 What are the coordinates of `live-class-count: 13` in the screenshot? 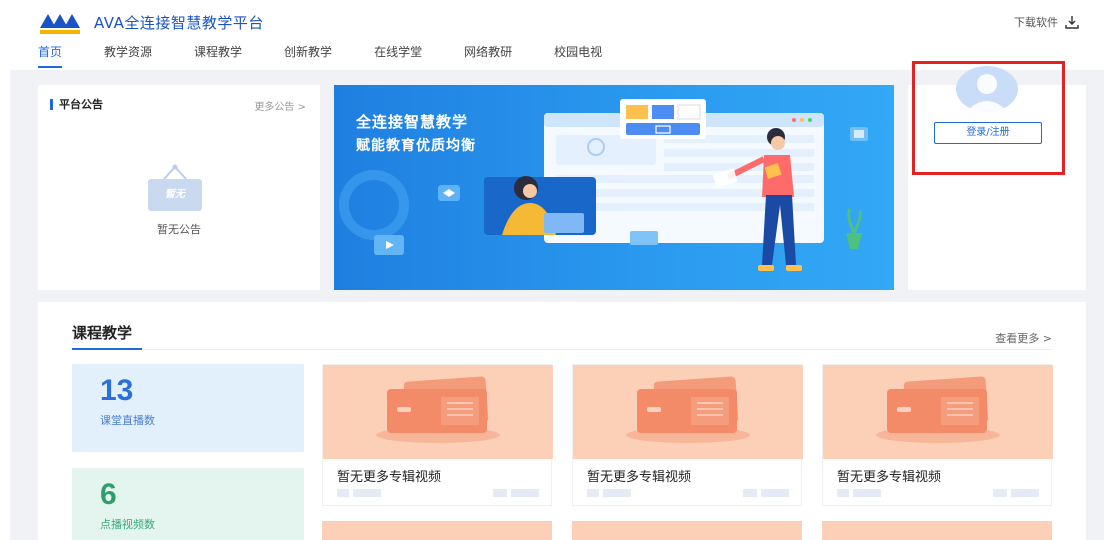 It's located at (117, 390).